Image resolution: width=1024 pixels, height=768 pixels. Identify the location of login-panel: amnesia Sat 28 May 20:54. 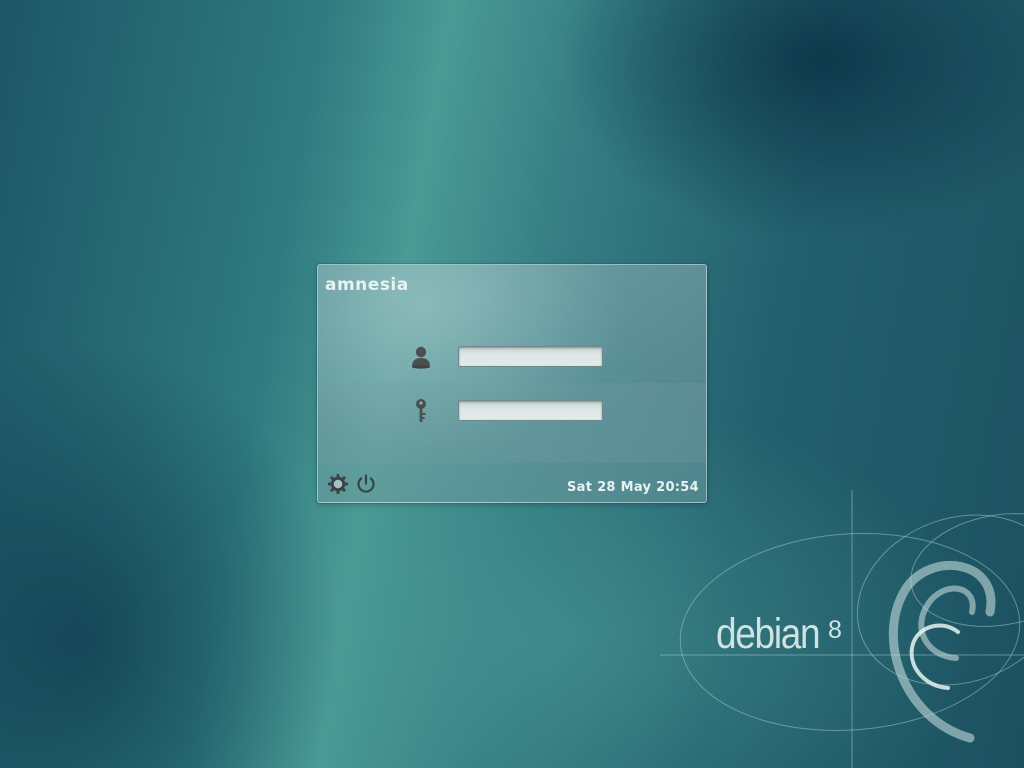
(512, 383).